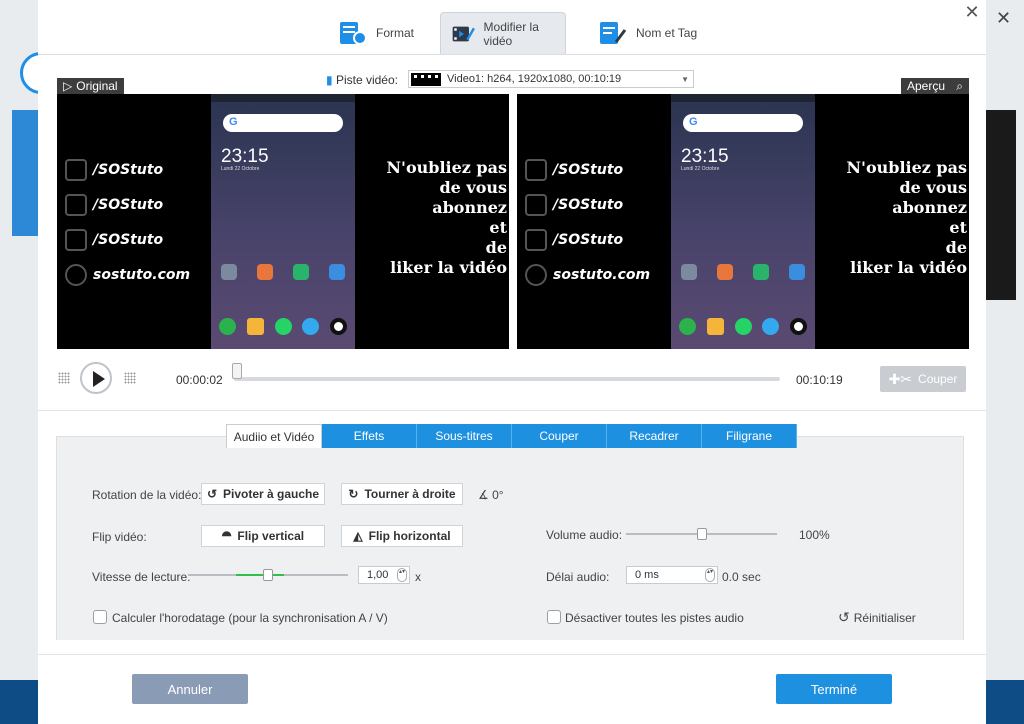 This screenshot has height=724, width=1024. What do you see at coordinates (559, 436) in the screenshot?
I see `tab-cut: Couper` at bounding box center [559, 436].